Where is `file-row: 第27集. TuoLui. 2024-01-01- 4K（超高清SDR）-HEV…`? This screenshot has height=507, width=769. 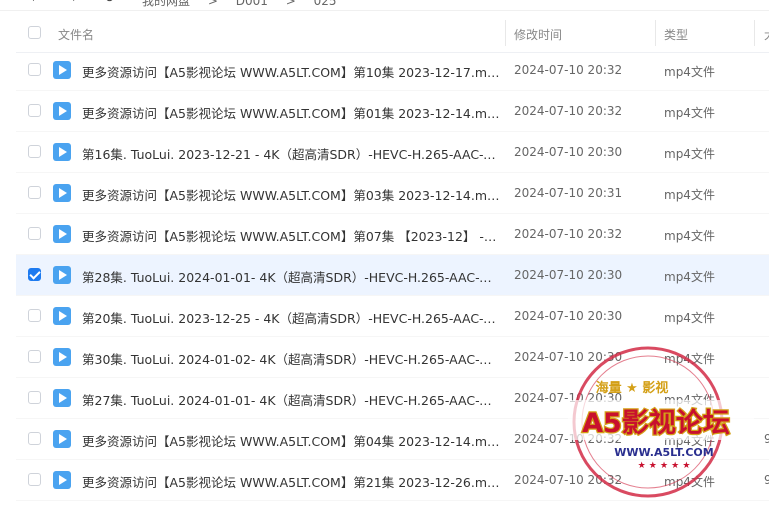 file-row: 第27集. TuoLui. 2024-01-01- 4K（超高清SDR）-HEV… is located at coordinates (392, 398).